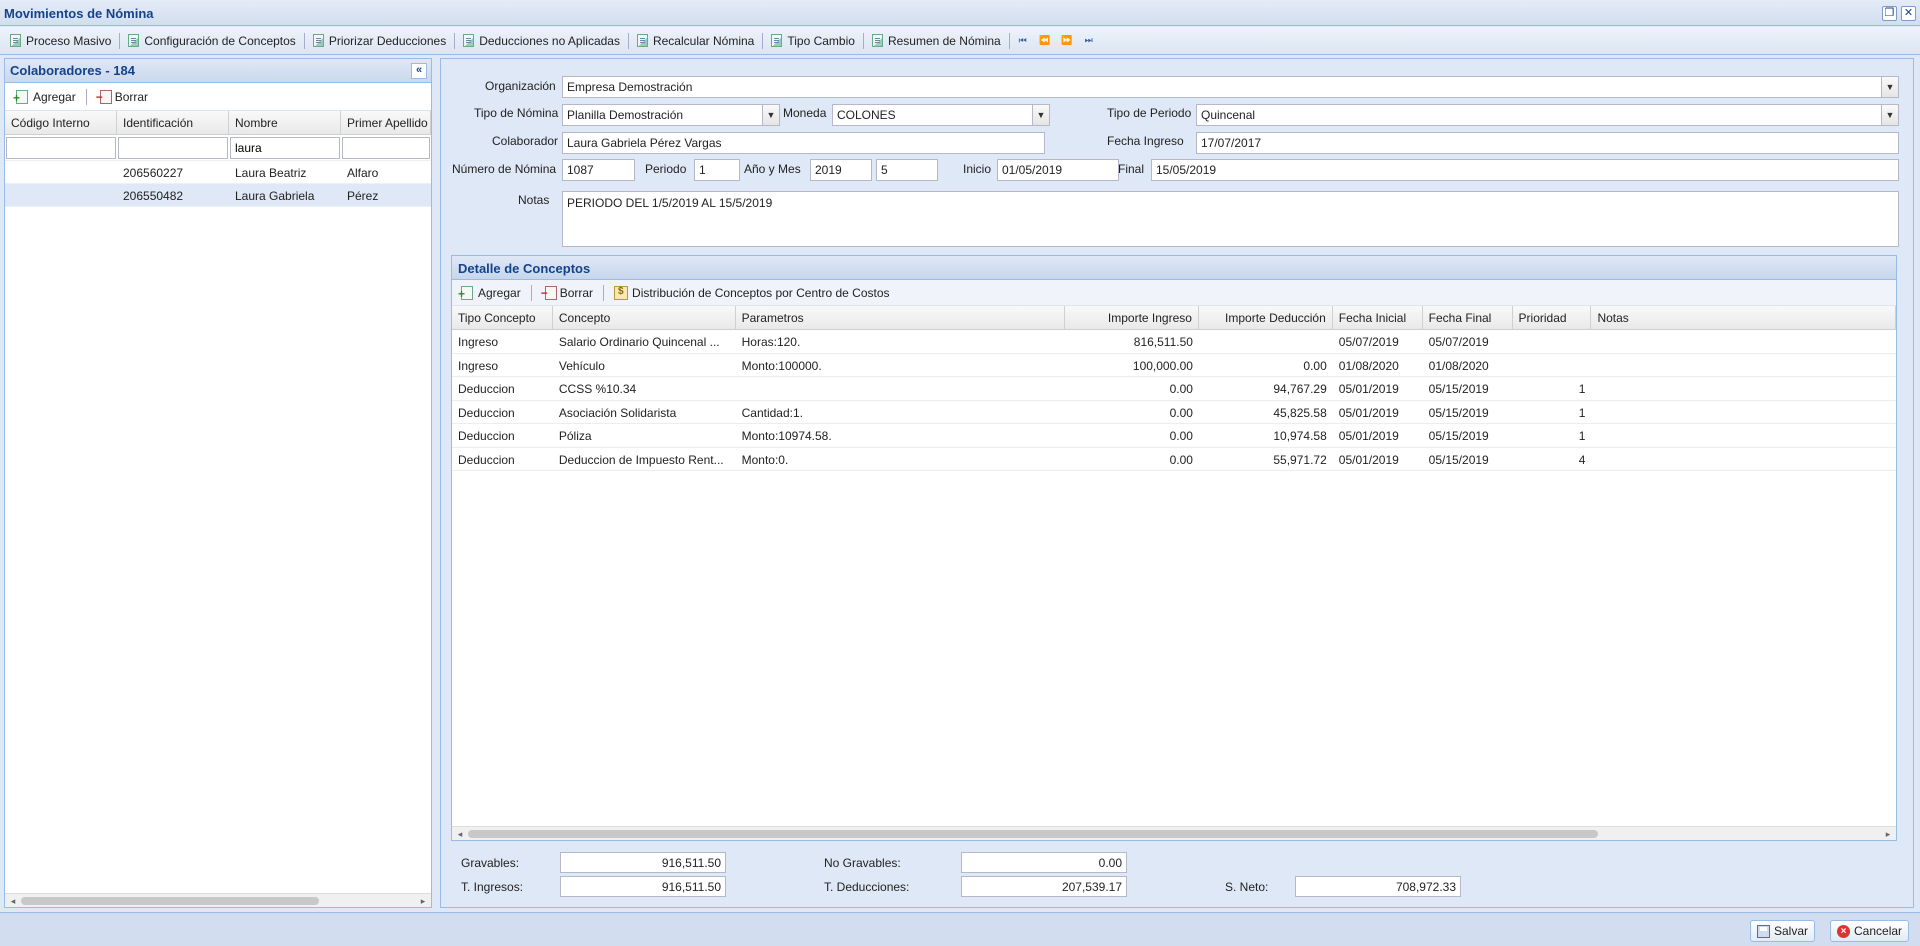 The image size is (1920, 946). Describe the element at coordinates (525, 141) in the screenshot. I see `colaborador-label: Colaborador` at that location.